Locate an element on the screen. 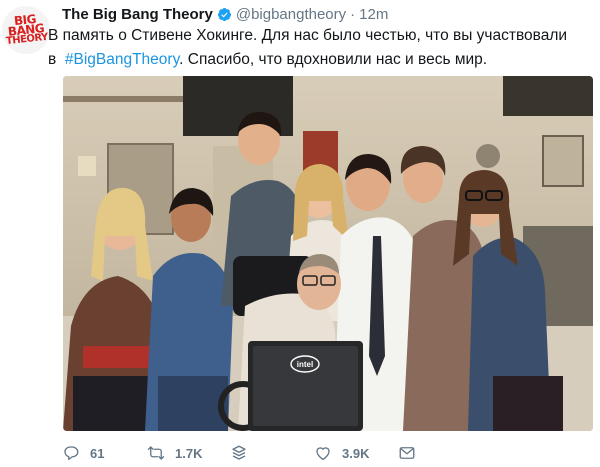 Image resolution: width=600 pixels, height=467 pixels. like-button: 3.9K is located at coordinates (341, 453).